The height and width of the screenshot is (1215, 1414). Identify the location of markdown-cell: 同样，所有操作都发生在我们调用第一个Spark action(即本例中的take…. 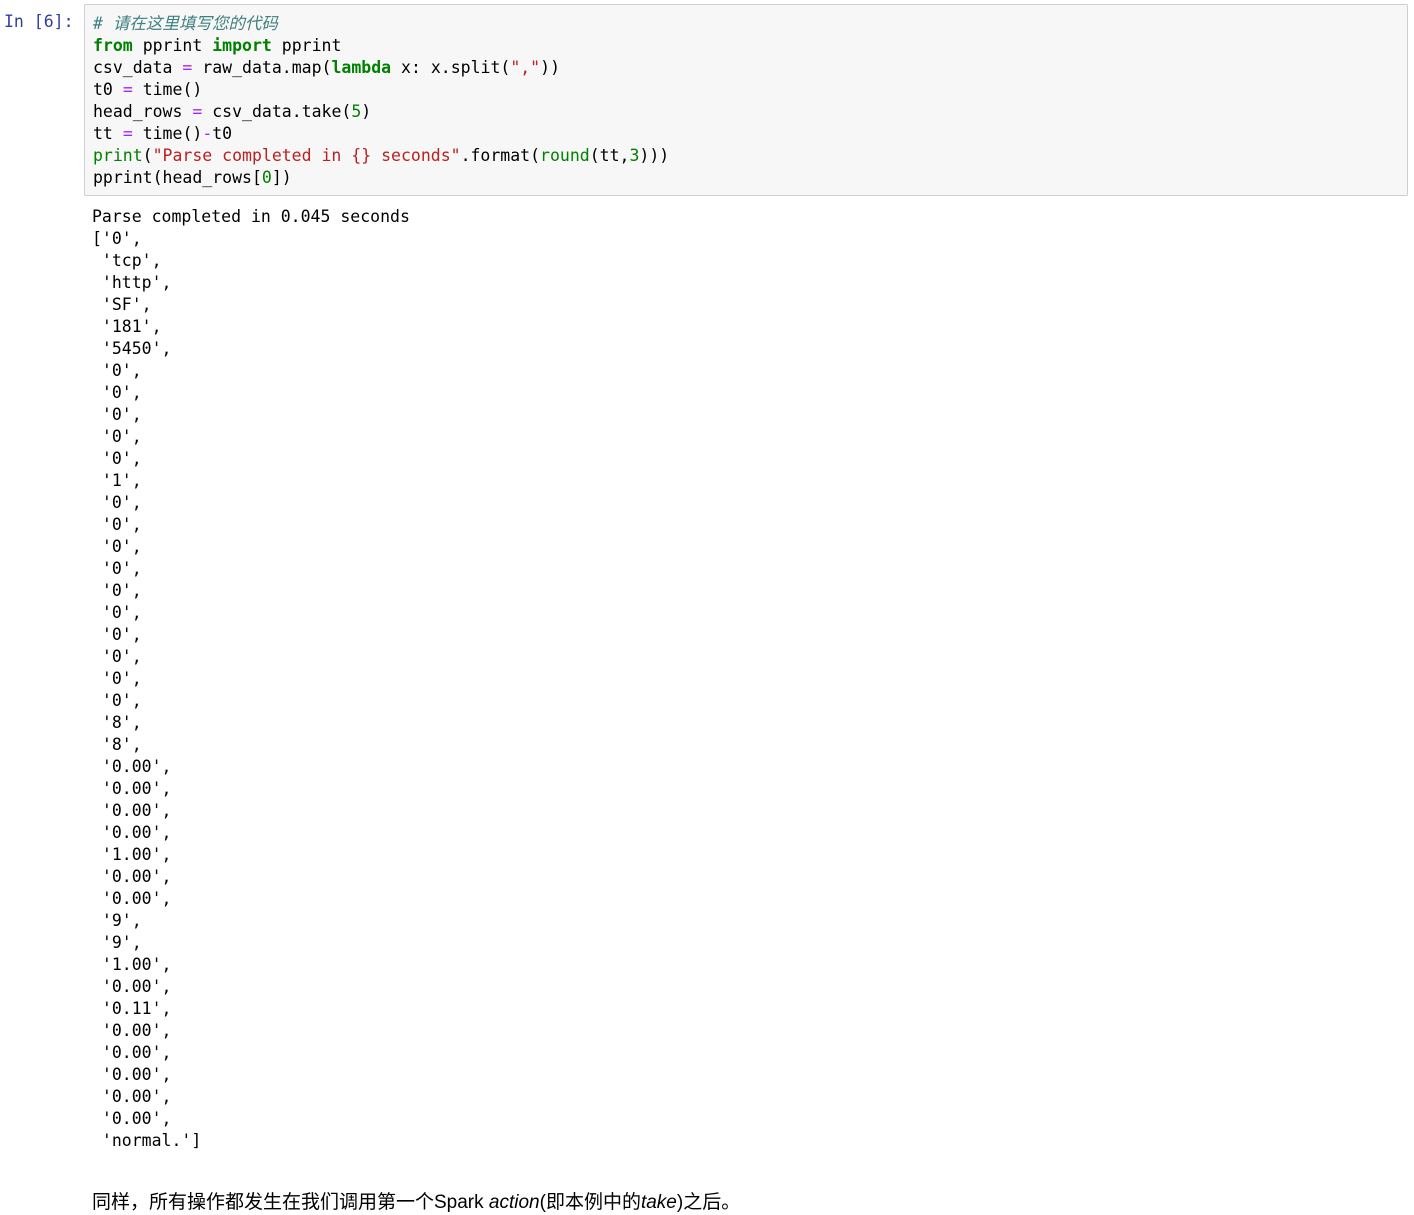
(416, 1200).